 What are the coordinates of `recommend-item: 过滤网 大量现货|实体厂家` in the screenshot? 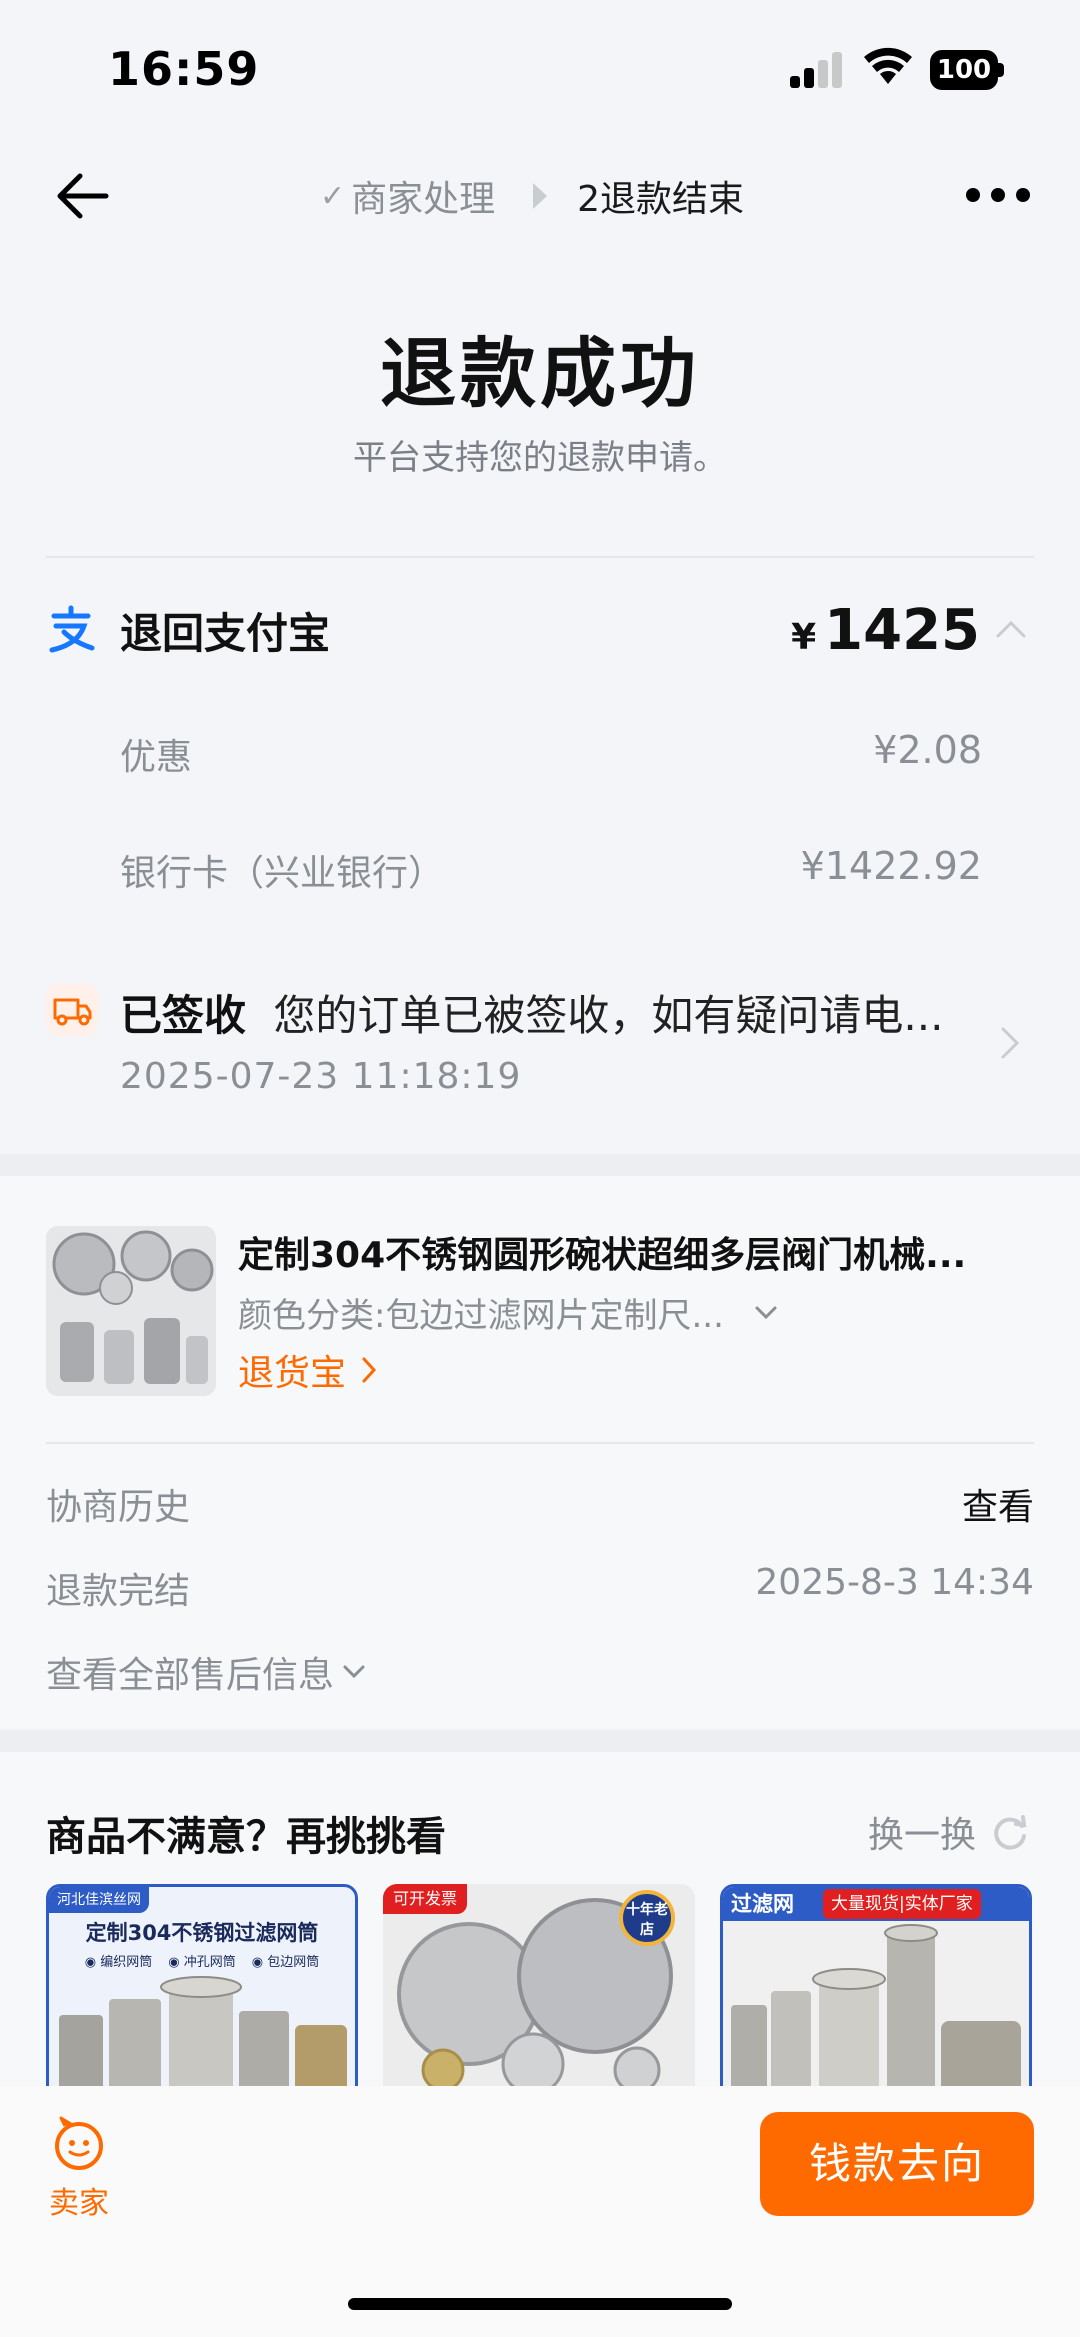 It's located at (876, 1988).